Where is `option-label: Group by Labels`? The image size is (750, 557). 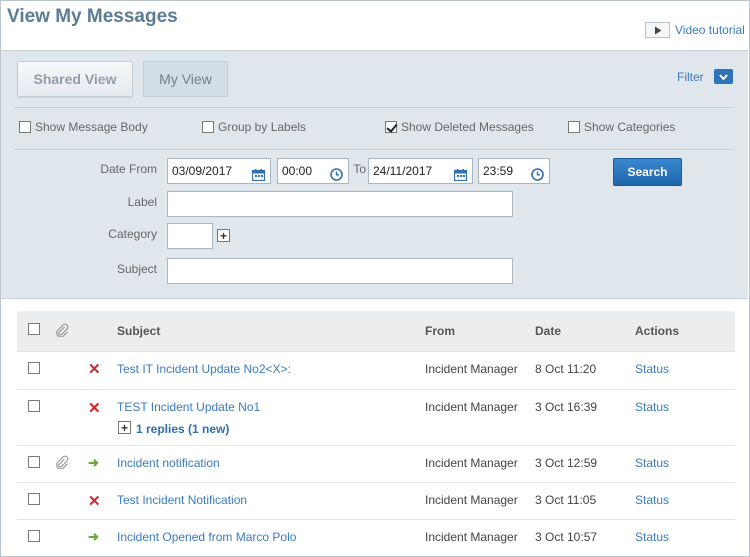
option-label: Group by Labels is located at coordinates (262, 127).